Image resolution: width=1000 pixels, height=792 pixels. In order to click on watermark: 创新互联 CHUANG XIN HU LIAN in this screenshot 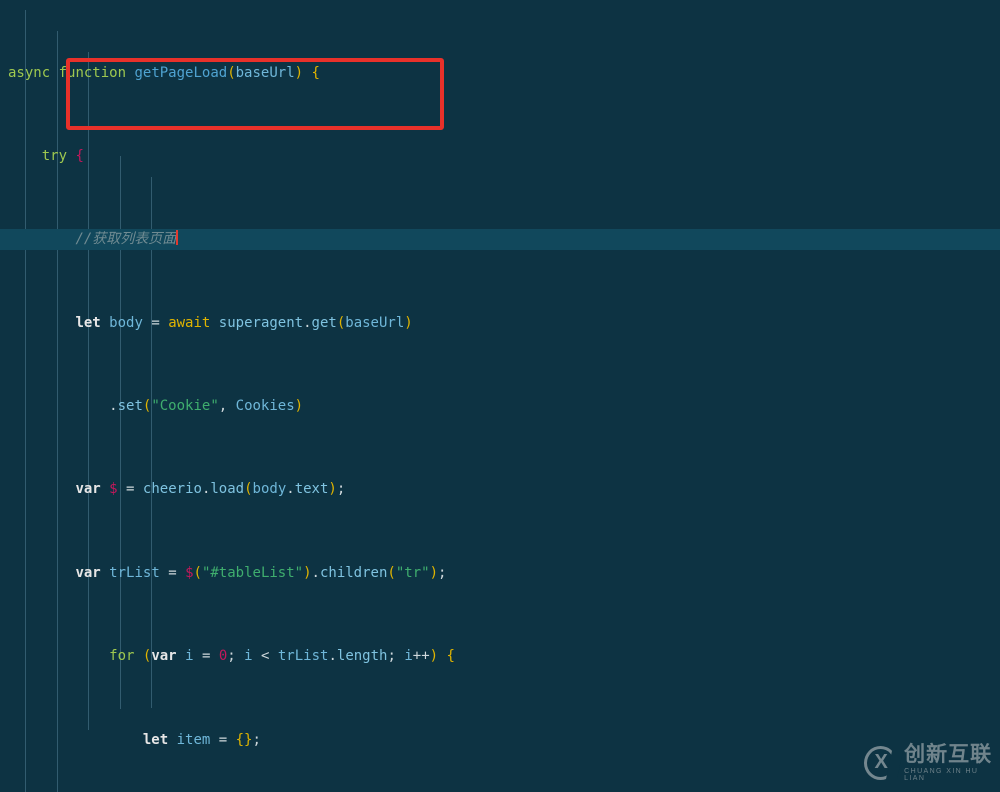, I will do `click(932, 763)`.